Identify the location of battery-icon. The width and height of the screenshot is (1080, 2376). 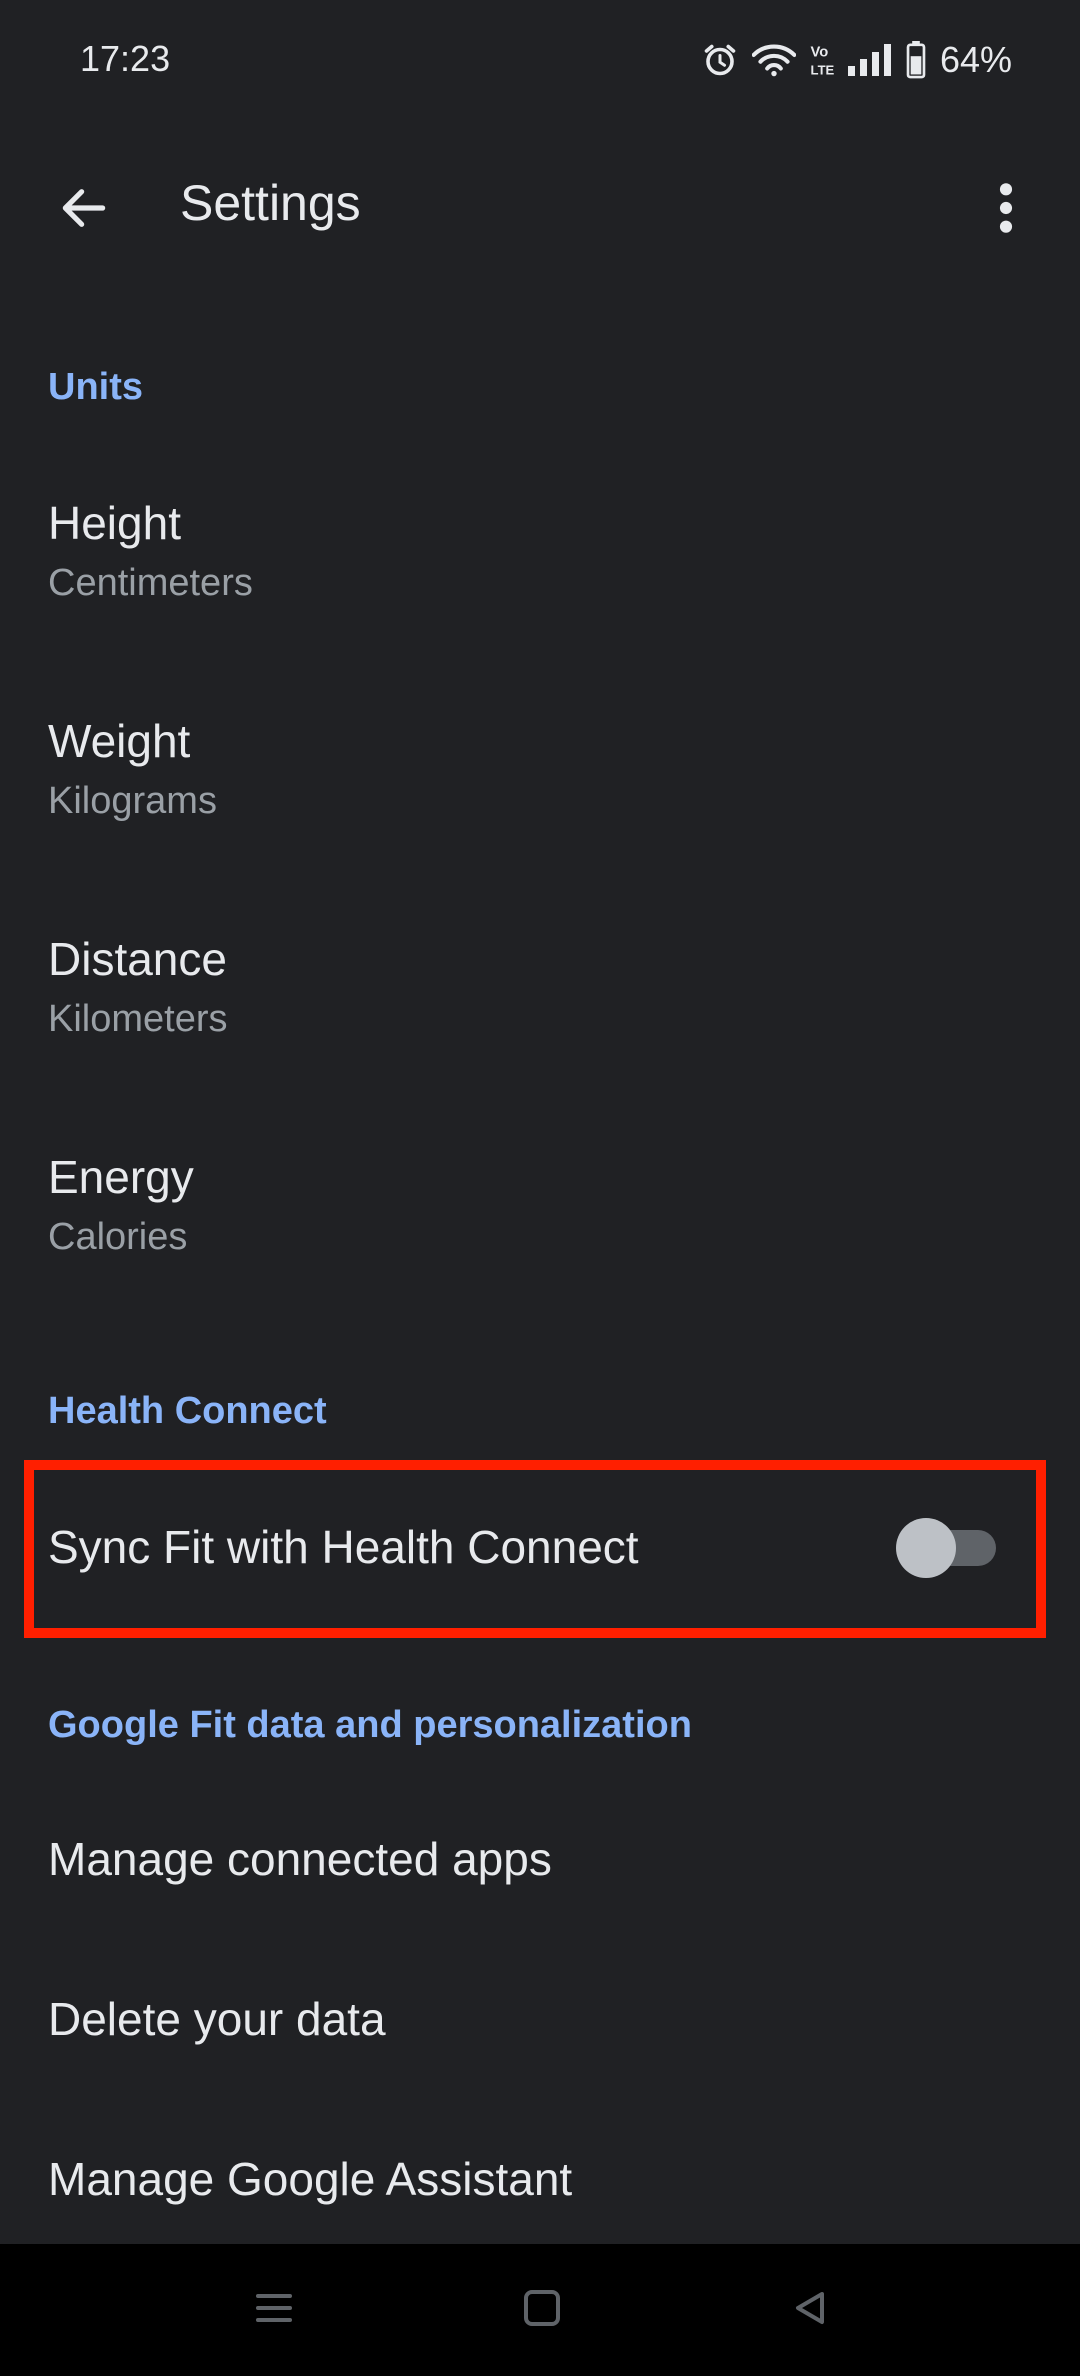
(916, 60).